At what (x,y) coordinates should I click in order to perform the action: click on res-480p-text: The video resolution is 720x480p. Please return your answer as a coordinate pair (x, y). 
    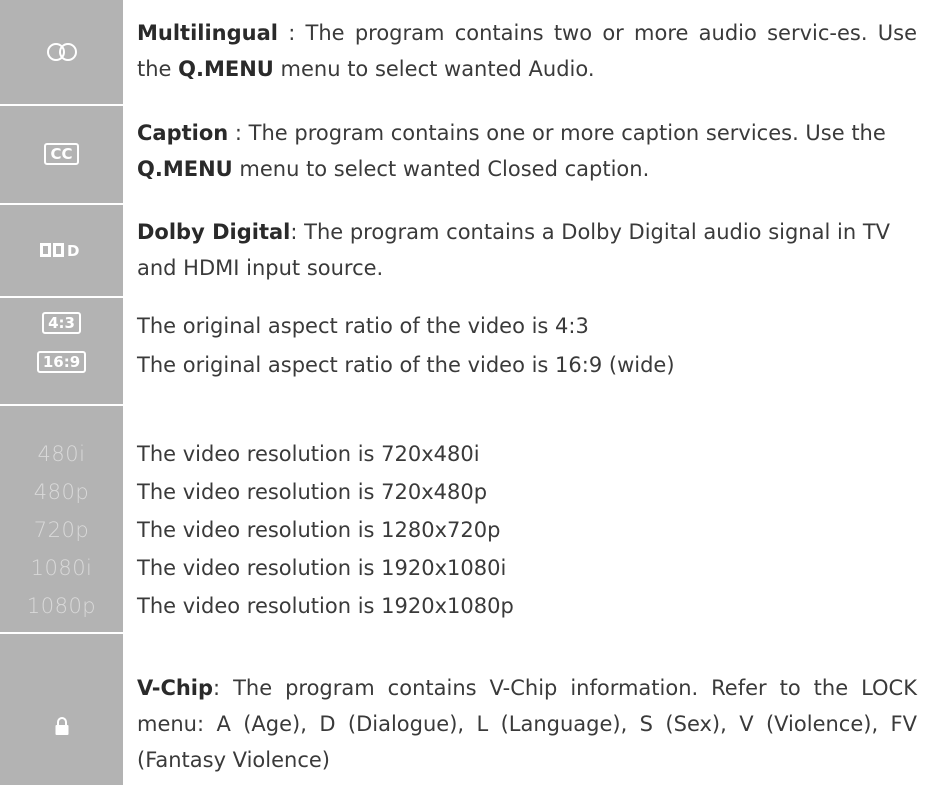
    Looking at the image, I should click on (312, 492).